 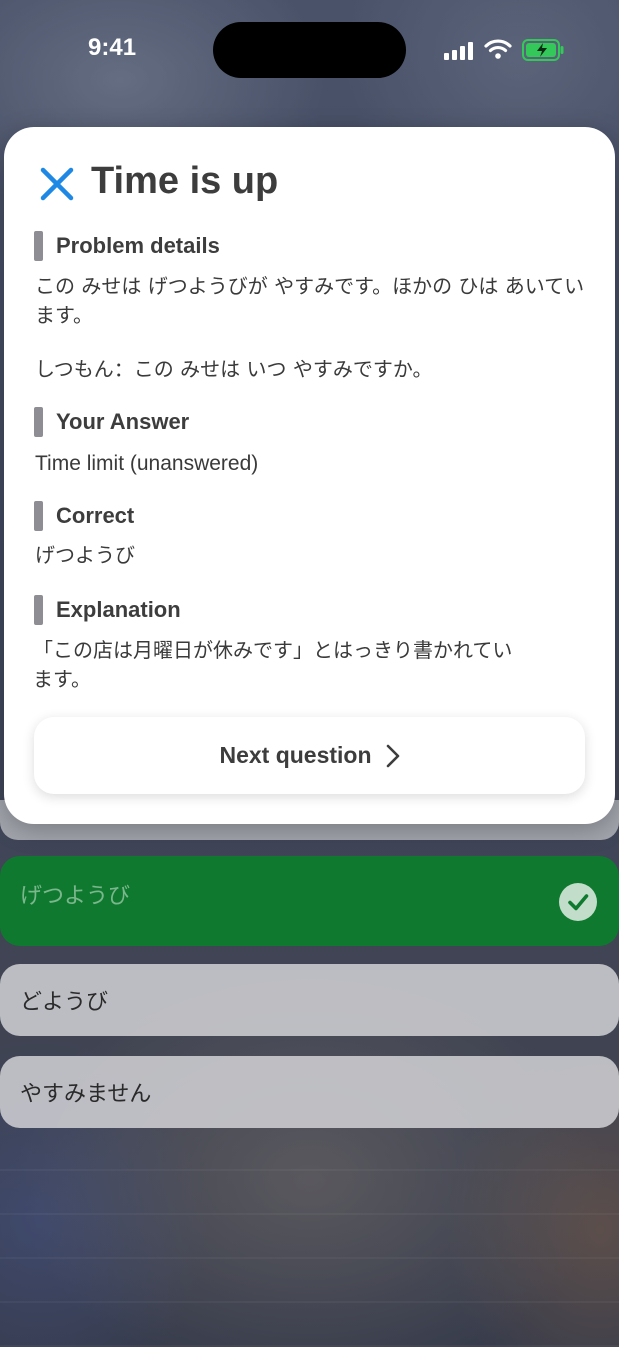 I want to click on next-question-label: Next question, so click(x=295, y=755).